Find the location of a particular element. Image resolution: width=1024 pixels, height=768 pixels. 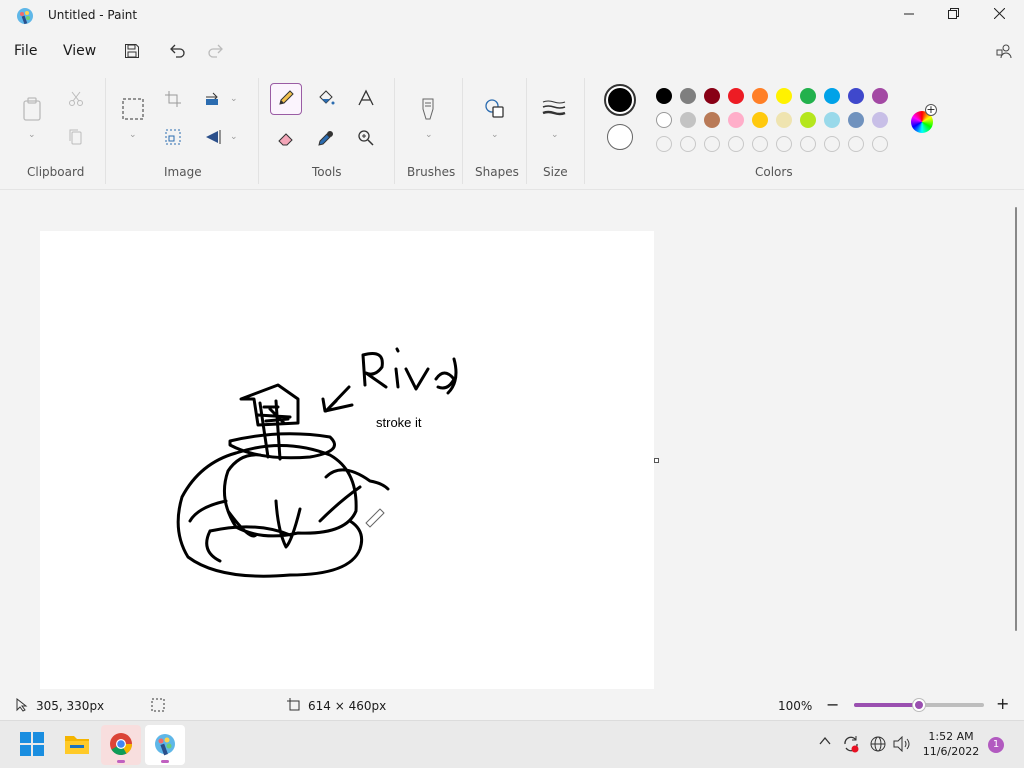

redo-icon is located at coordinates (216, 52).